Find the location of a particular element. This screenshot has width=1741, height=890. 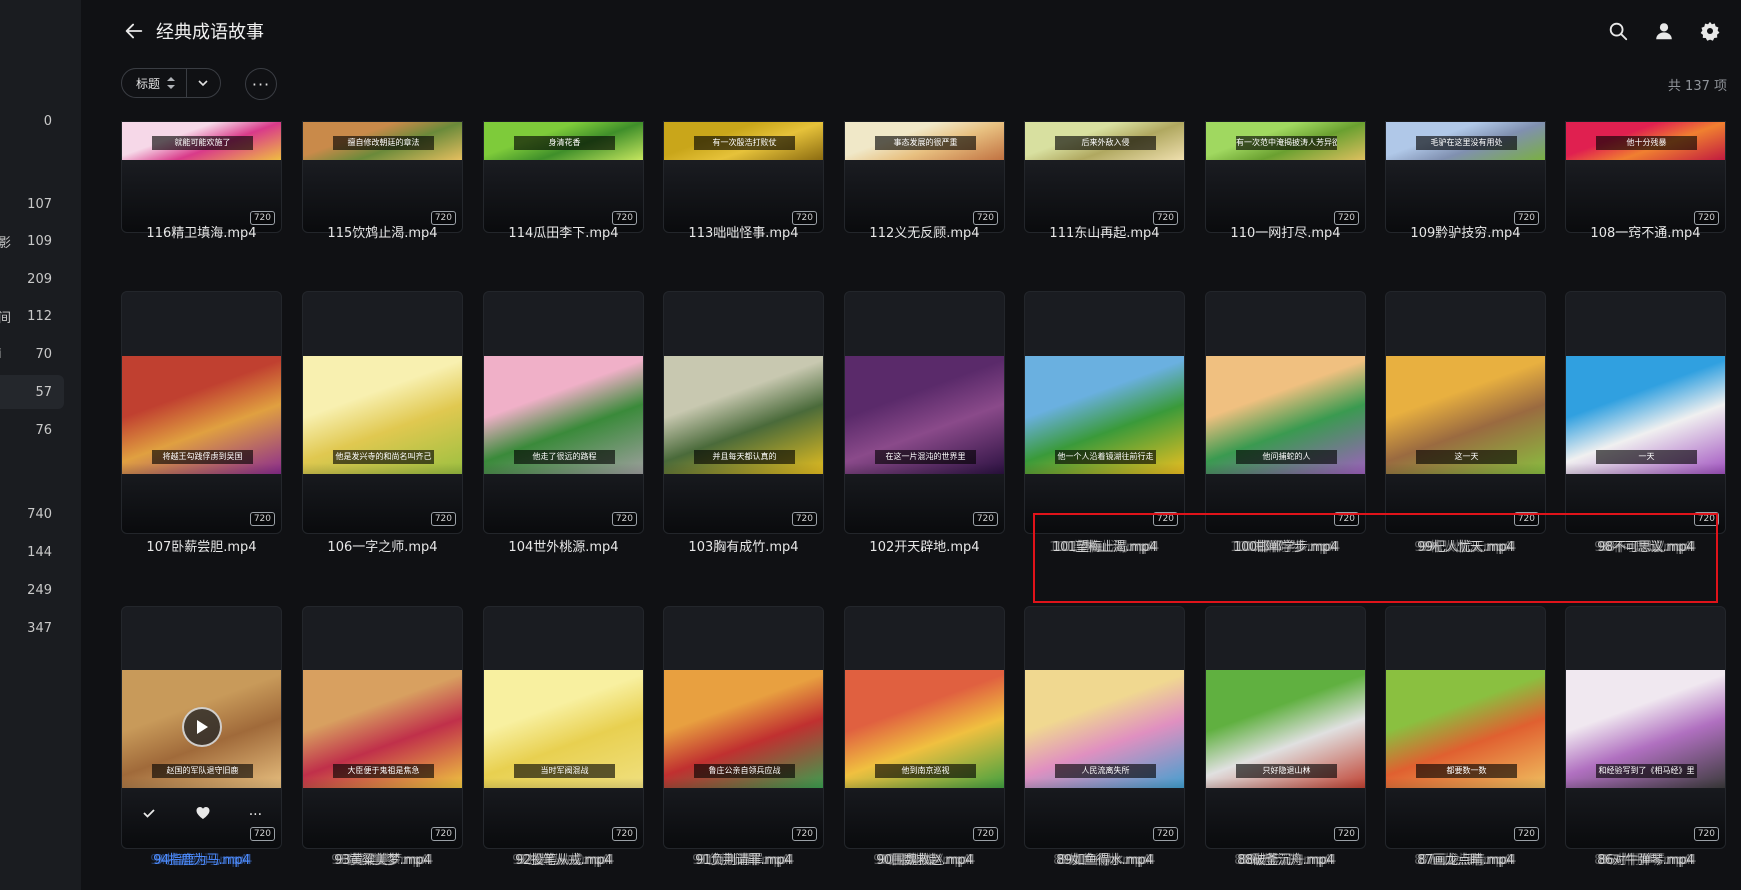

video-title: 91负荆请罪.mp4 is located at coordinates (743, 858).